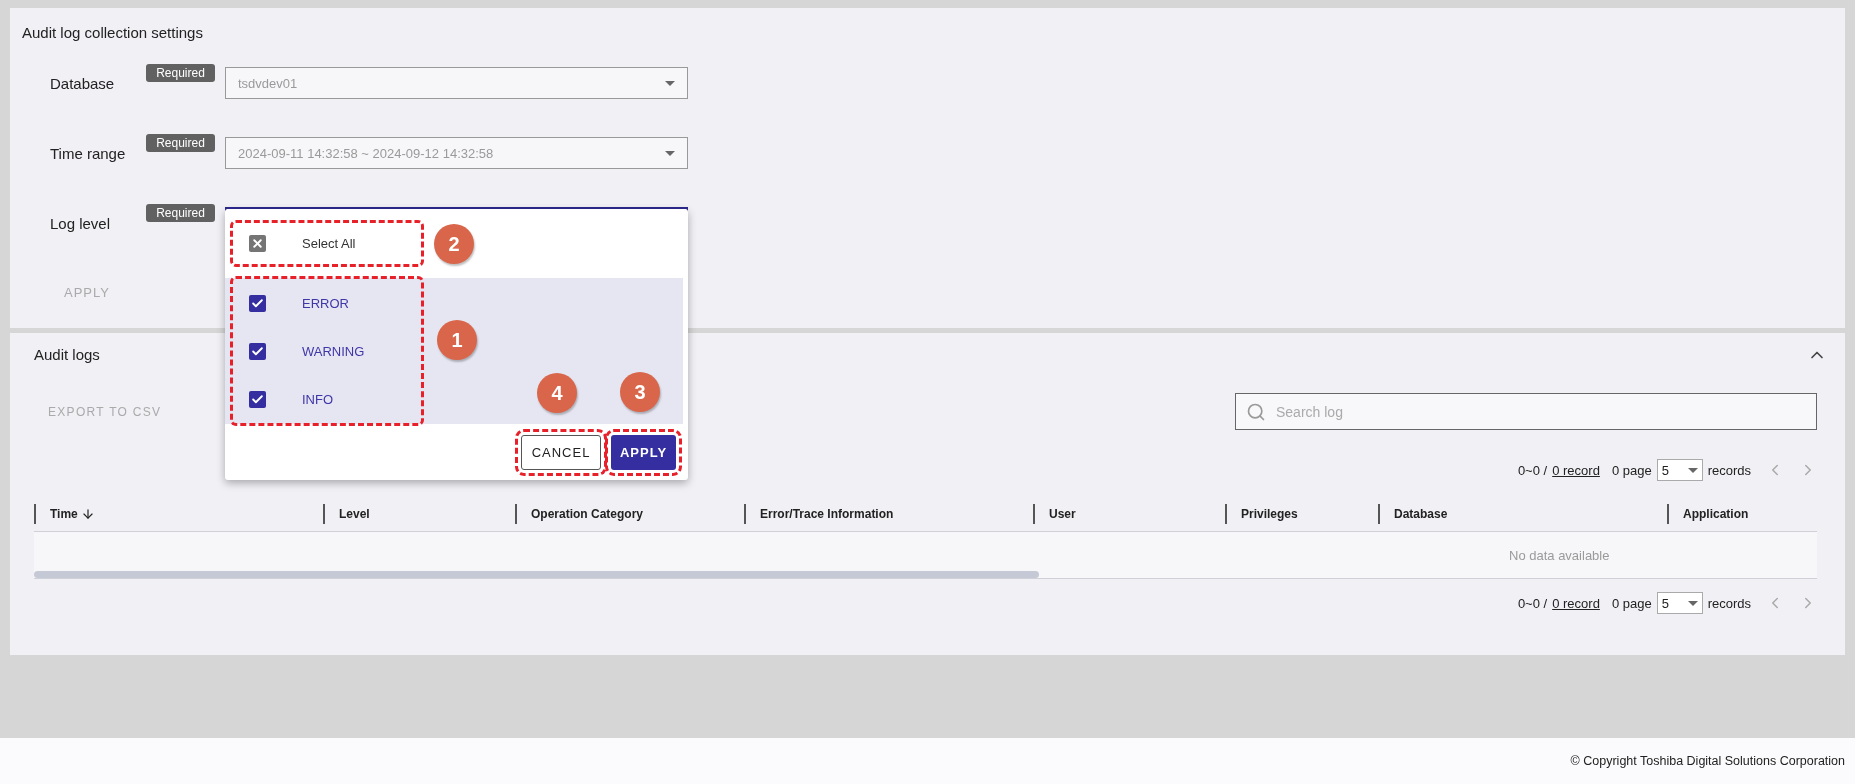  I want to click on copyright-text: © Copyright Toshiba Digital Solutions Corporation, so click(1707, 761).